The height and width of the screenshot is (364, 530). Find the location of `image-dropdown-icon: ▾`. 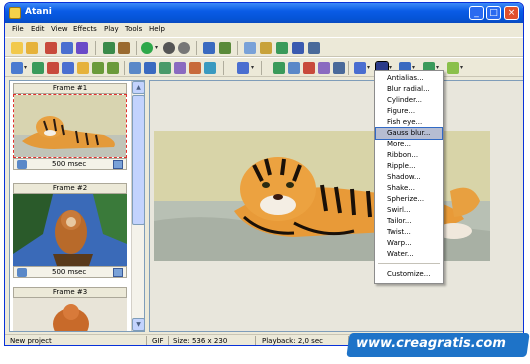

image-dropdown-icon: ▾ is located at coordinates (25, 67).